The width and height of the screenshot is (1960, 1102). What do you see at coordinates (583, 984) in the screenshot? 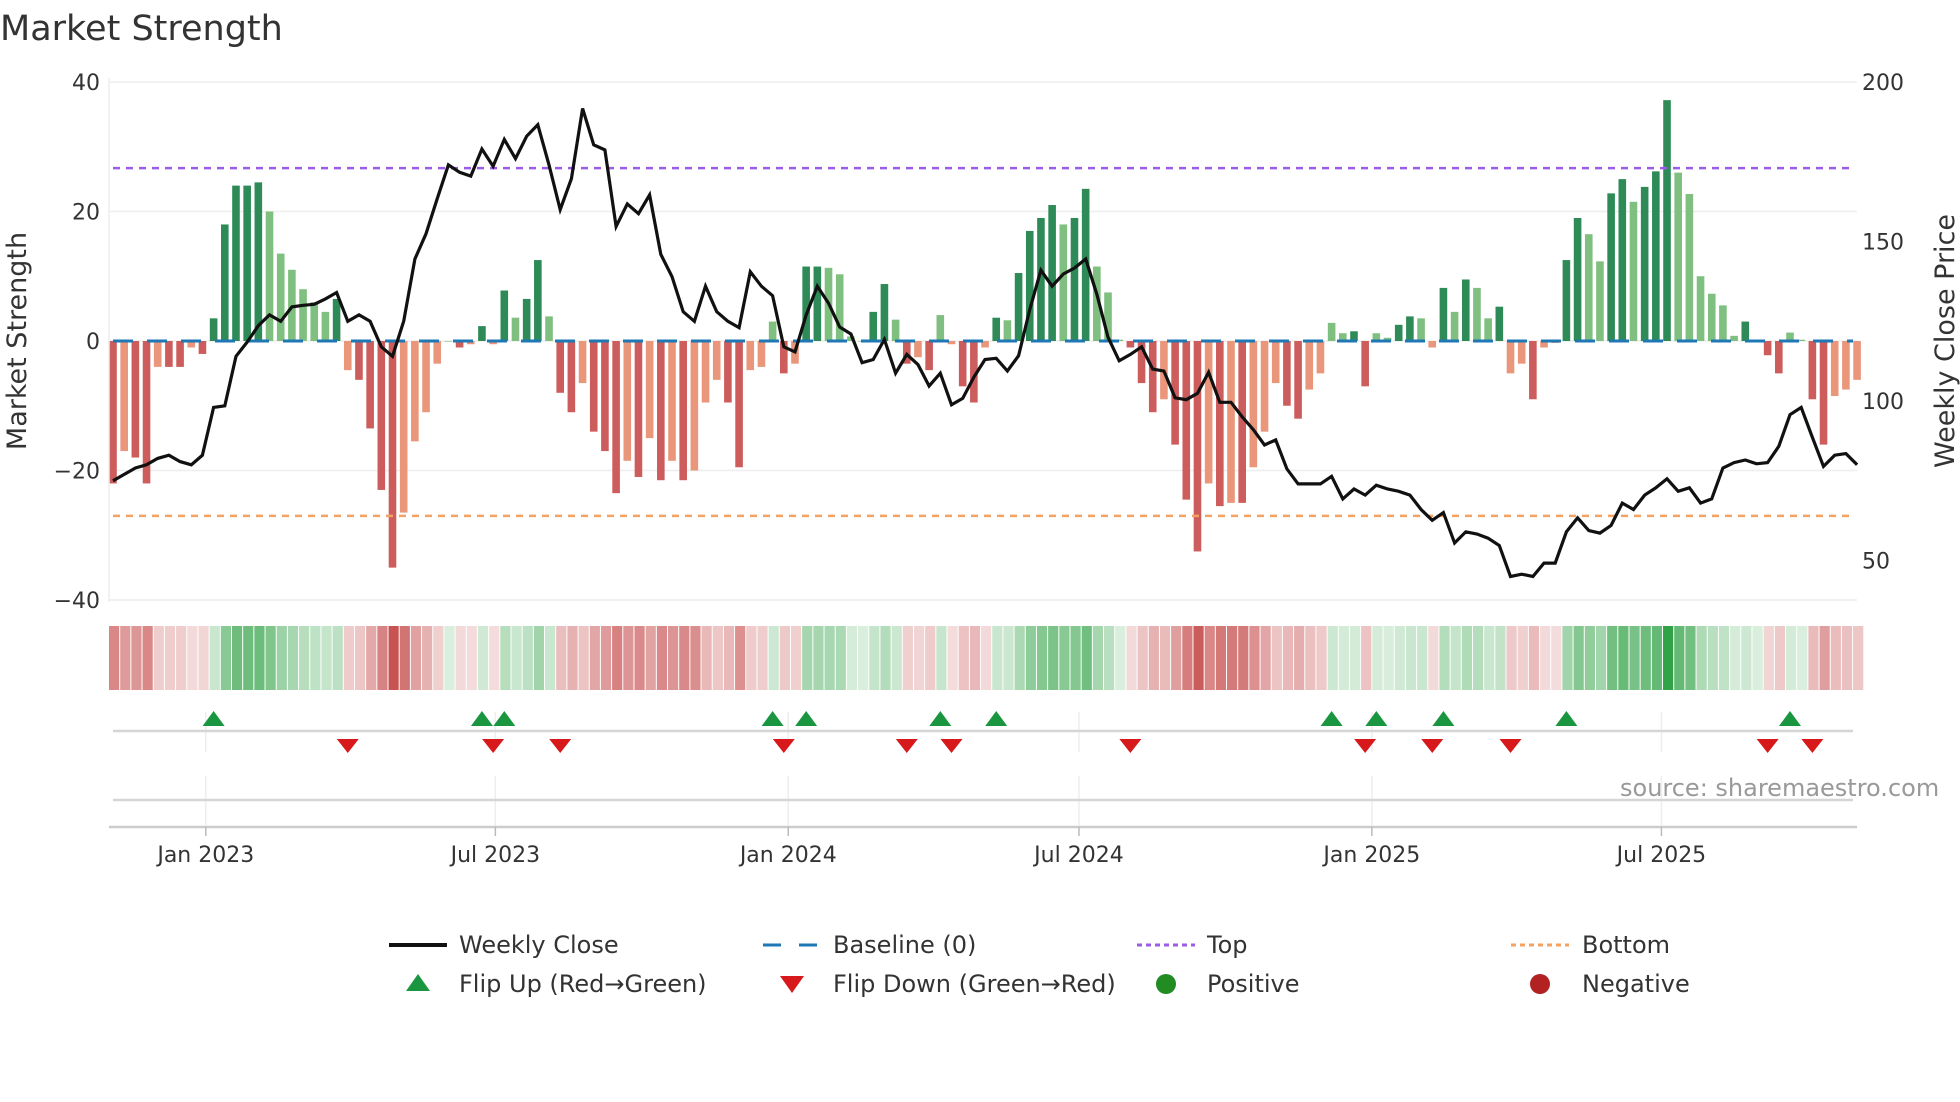
I see `legend-label: Flip Up (Red→Green)` at bounding box center [583, 984].